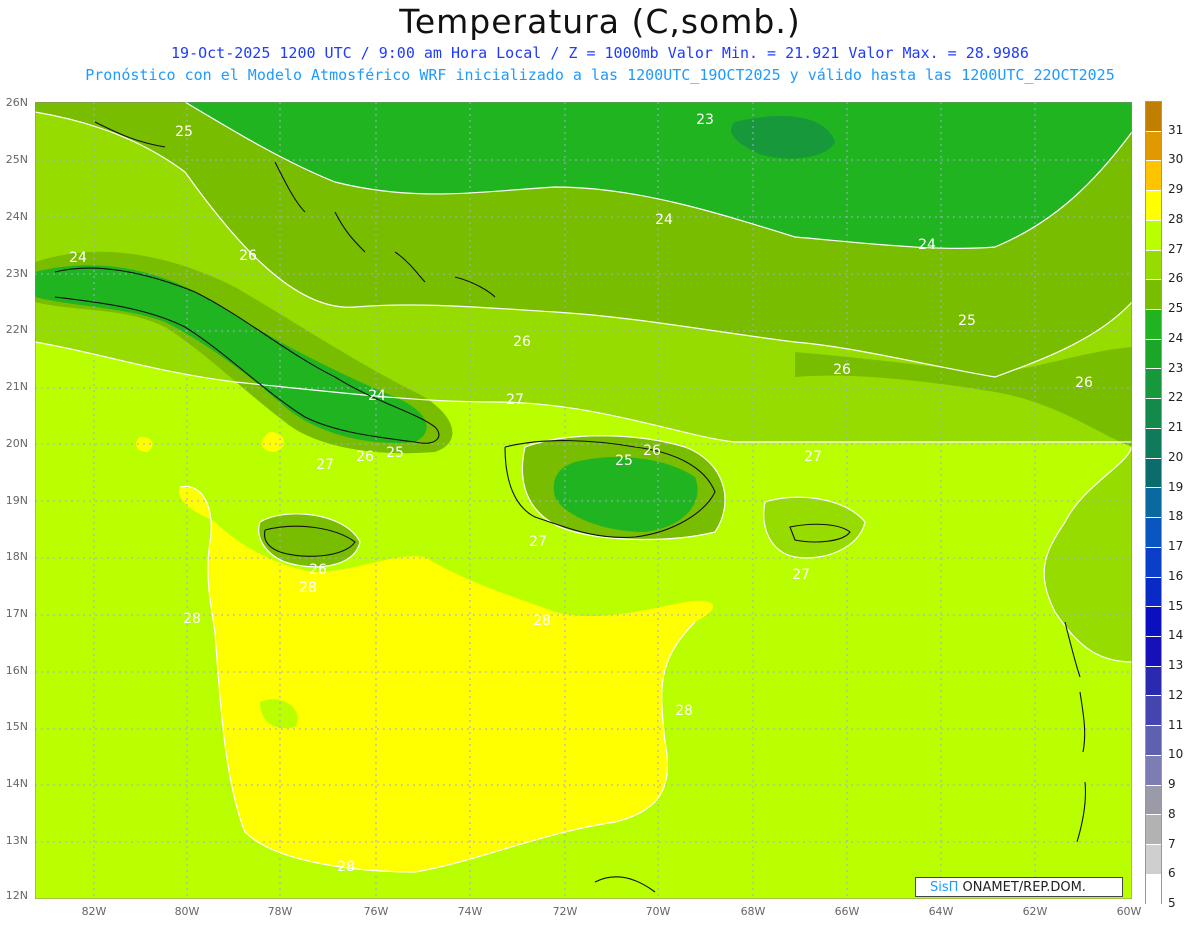 This screenshot has width=1200, height=927. I want to click on colorbar-label: 8, so click(1172, 813).